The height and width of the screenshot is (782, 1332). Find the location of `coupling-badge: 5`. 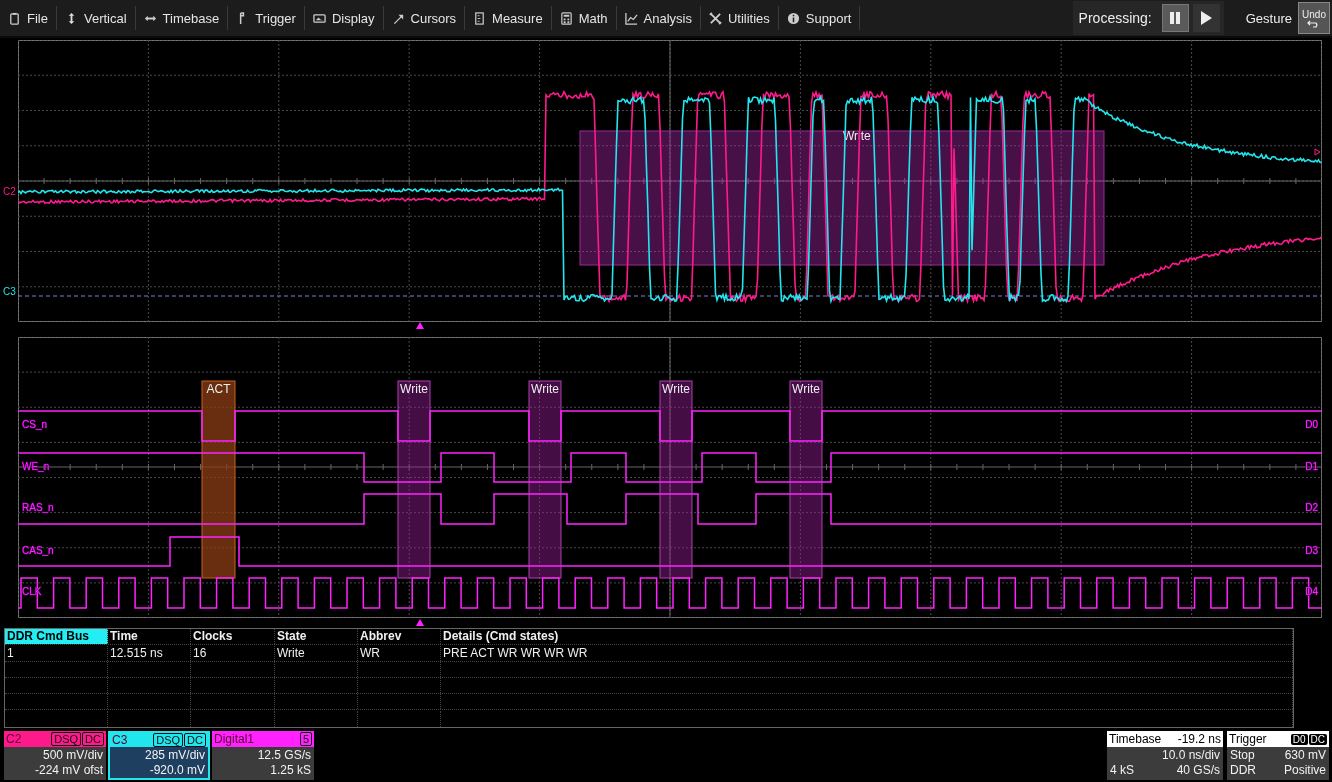

coupling-badge: 5 is located at coordinates (305, 739).